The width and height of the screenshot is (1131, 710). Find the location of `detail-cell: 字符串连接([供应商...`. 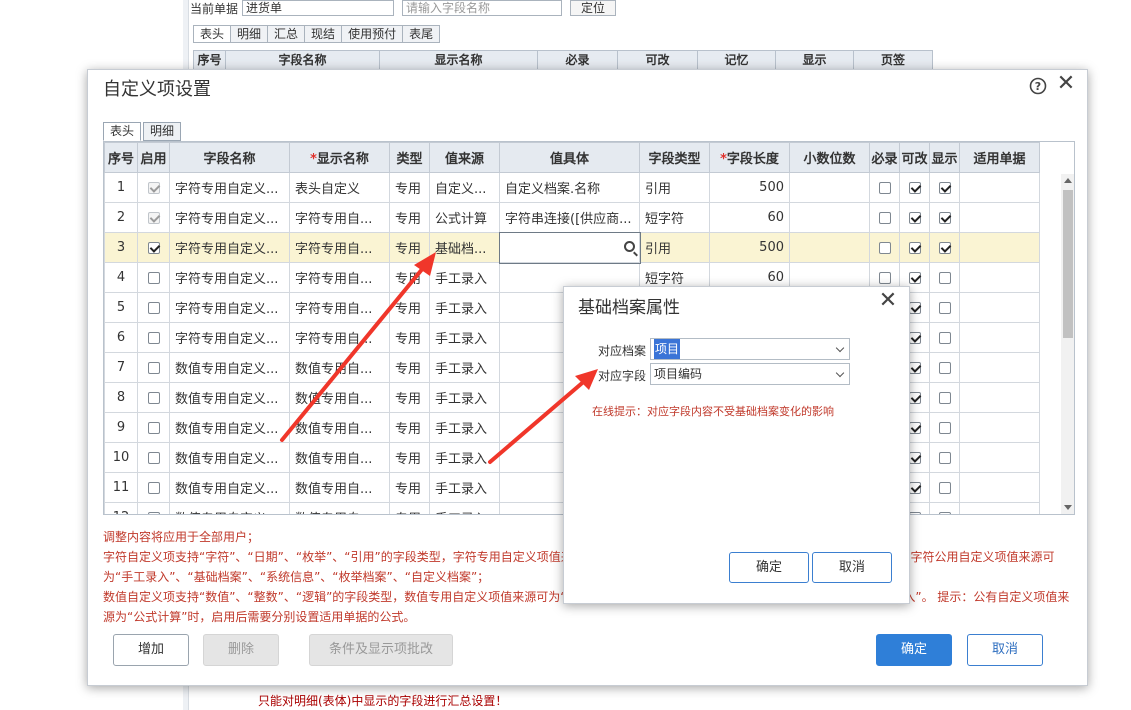

detail-cell: 字符串连接([供应商... is located at coordinates (569, 217).